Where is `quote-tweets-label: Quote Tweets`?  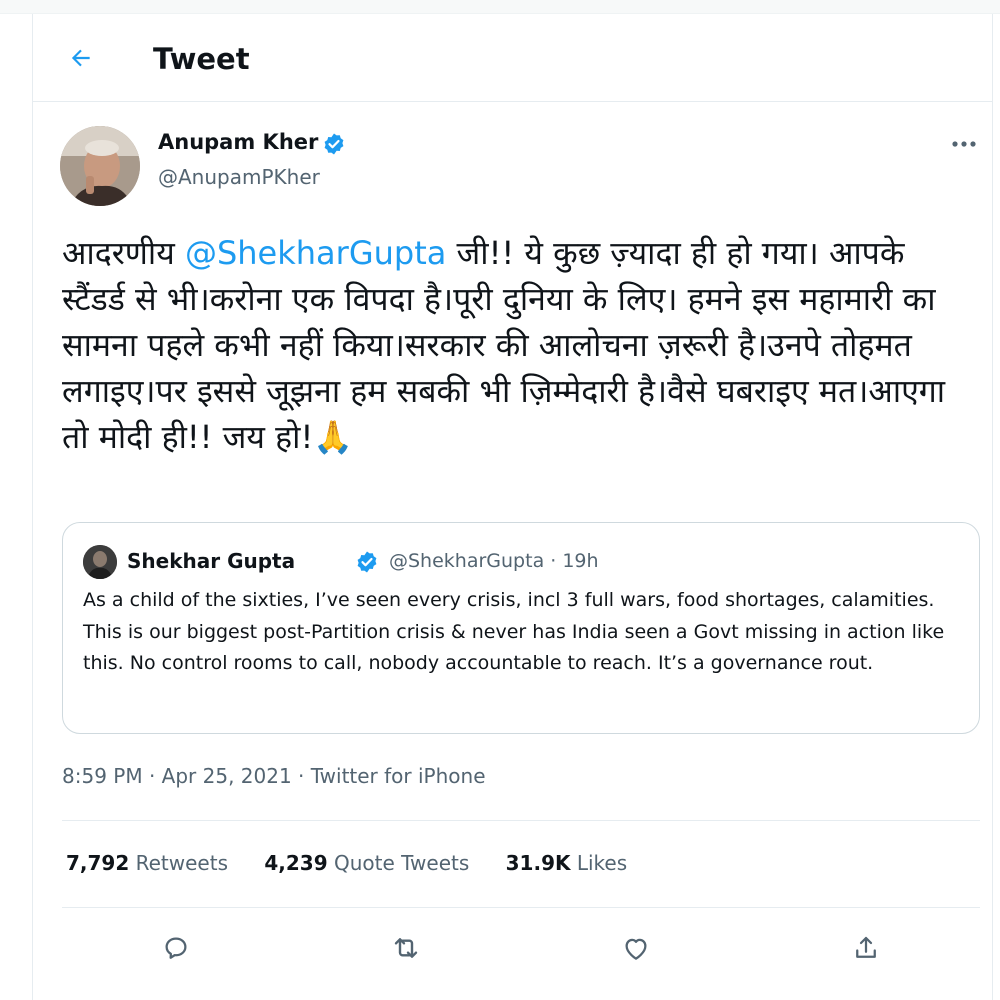
quote-tweets-label: Quote Tweets is located at coordinates (401, 863).